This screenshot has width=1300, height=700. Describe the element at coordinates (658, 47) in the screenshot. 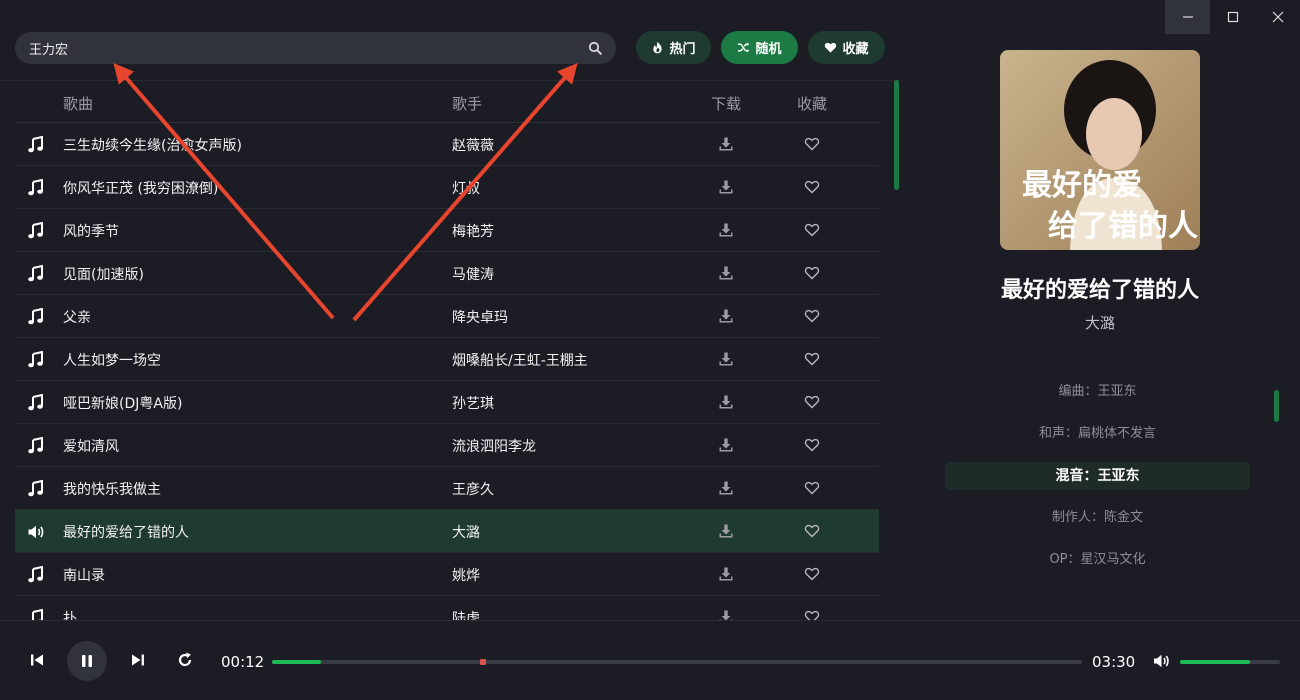

I see `fire-icon` at that location.